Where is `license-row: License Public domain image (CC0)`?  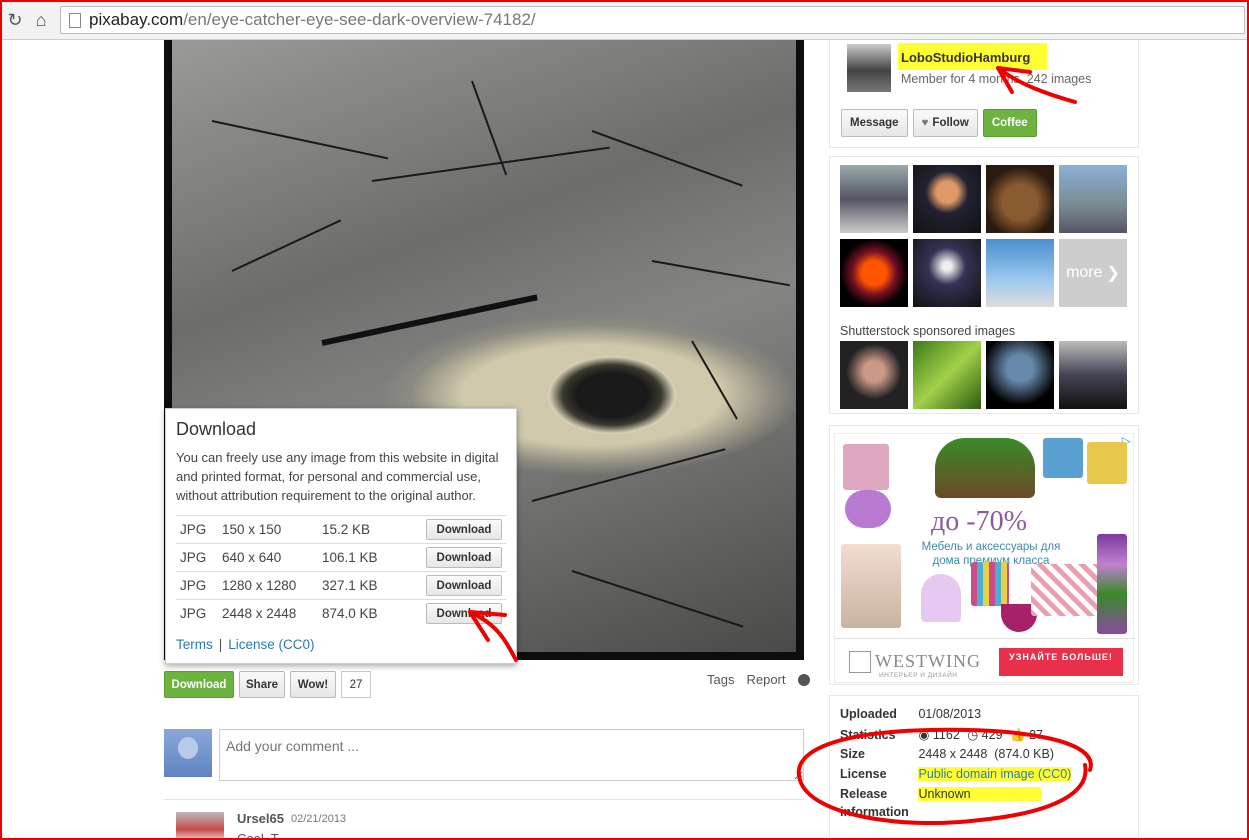
license-row: License Public domain image (CC0) is located at coordinates (956, 774).